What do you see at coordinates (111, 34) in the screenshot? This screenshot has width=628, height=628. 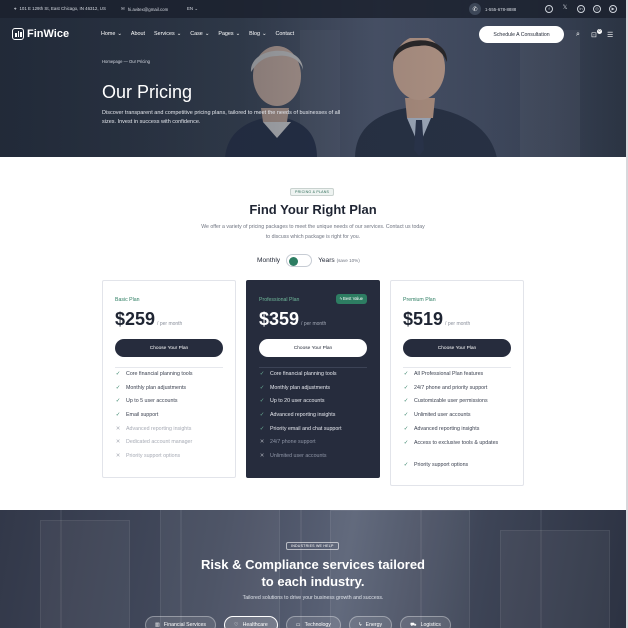 I see `nav-item-home: Home ⌄` at bounding box center [111, 34].